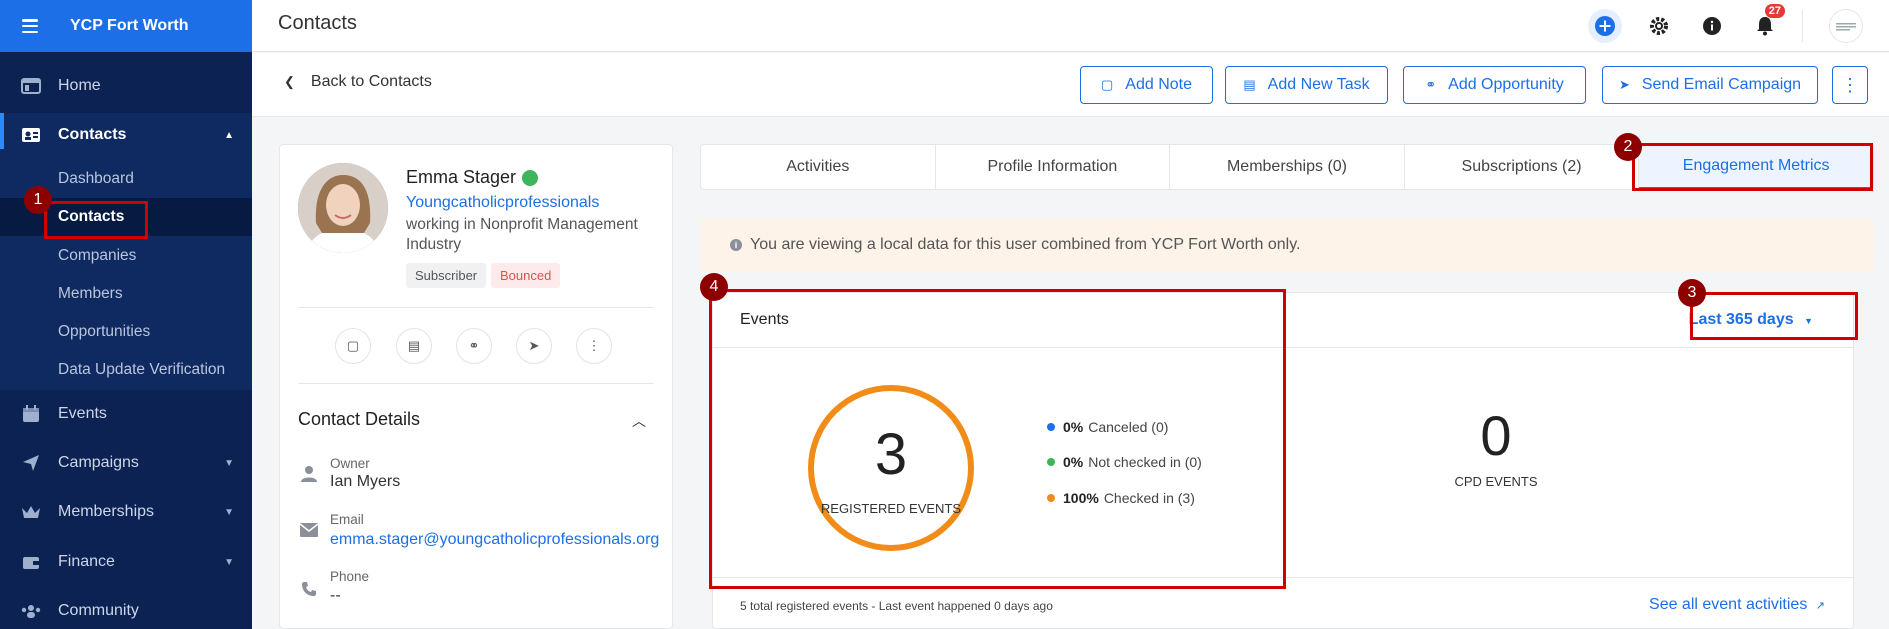 This screenshot has width=1889, height=629. Describe the element at coordinates (1287, 167) in the screenshot. I see `tab-memberships: Memberships (0)` at that location.